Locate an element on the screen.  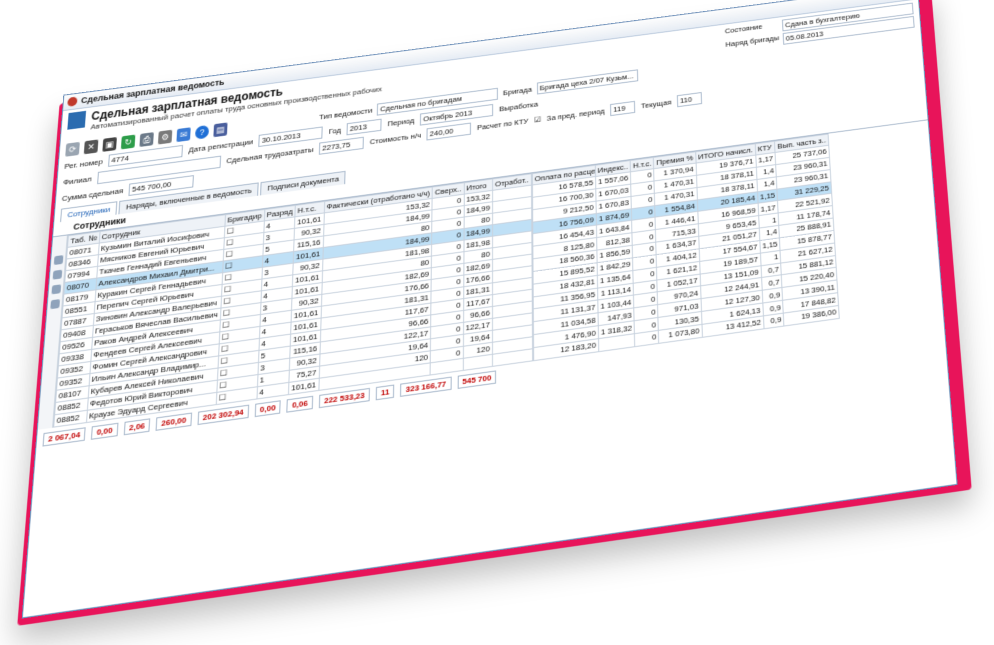
total-value: 260,00 is located at coordinates (173, 421).